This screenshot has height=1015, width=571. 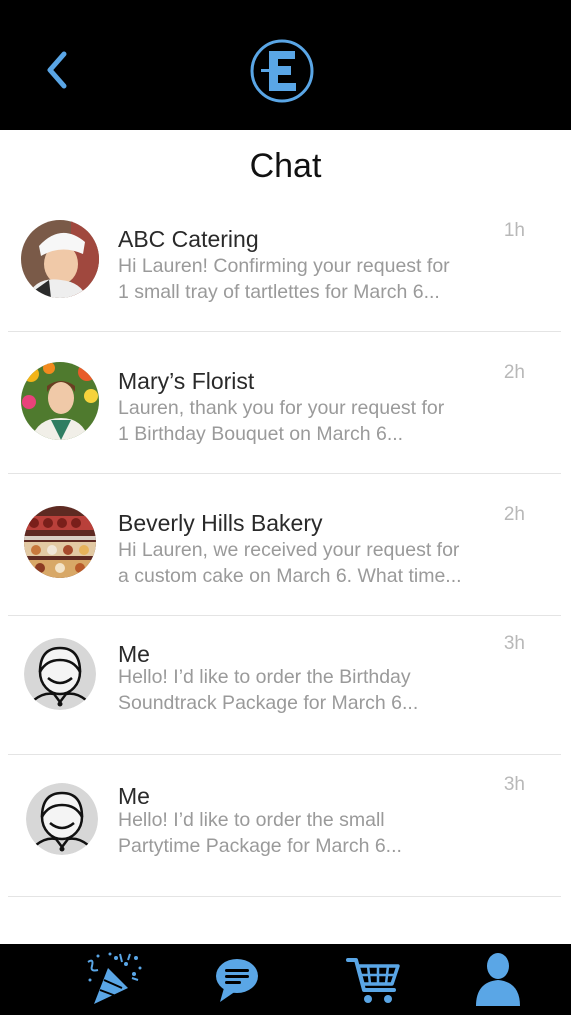 I want to click on back-button, so click(x=58, y=70).